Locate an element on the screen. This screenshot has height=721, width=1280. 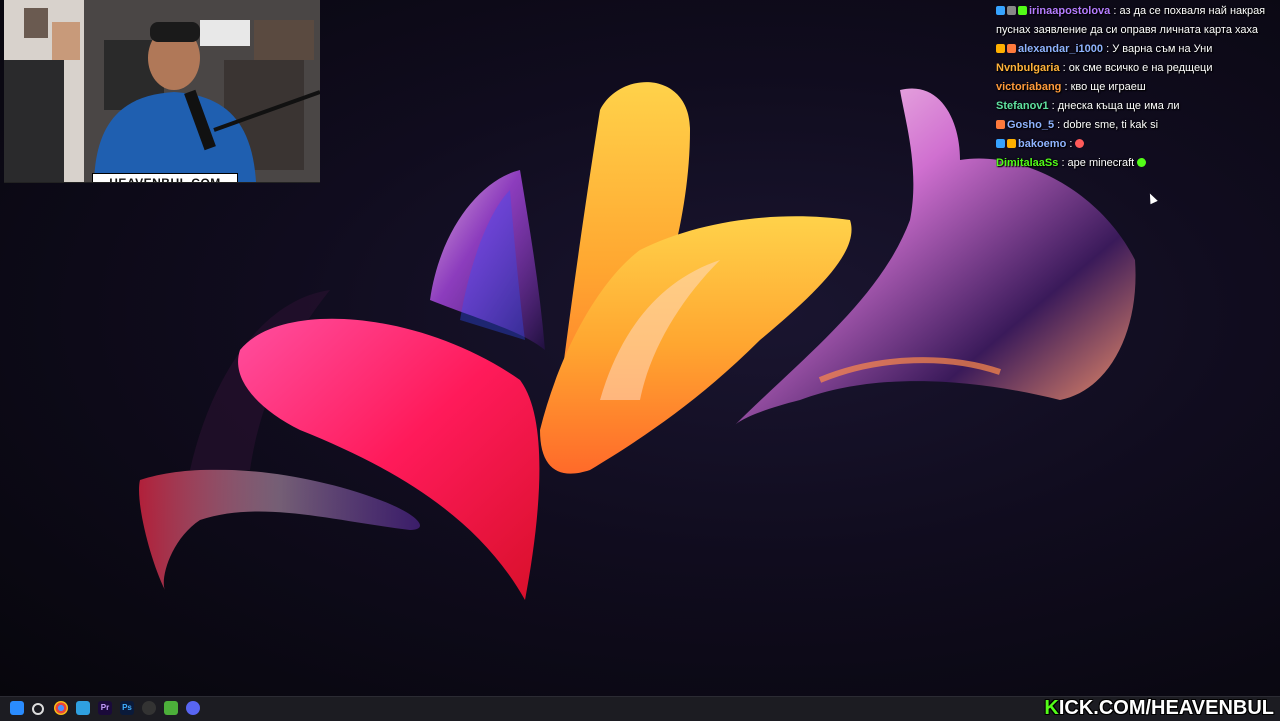
chat-text: : ок сме всичко е на редщеци is located at coordinates (1137, 68).